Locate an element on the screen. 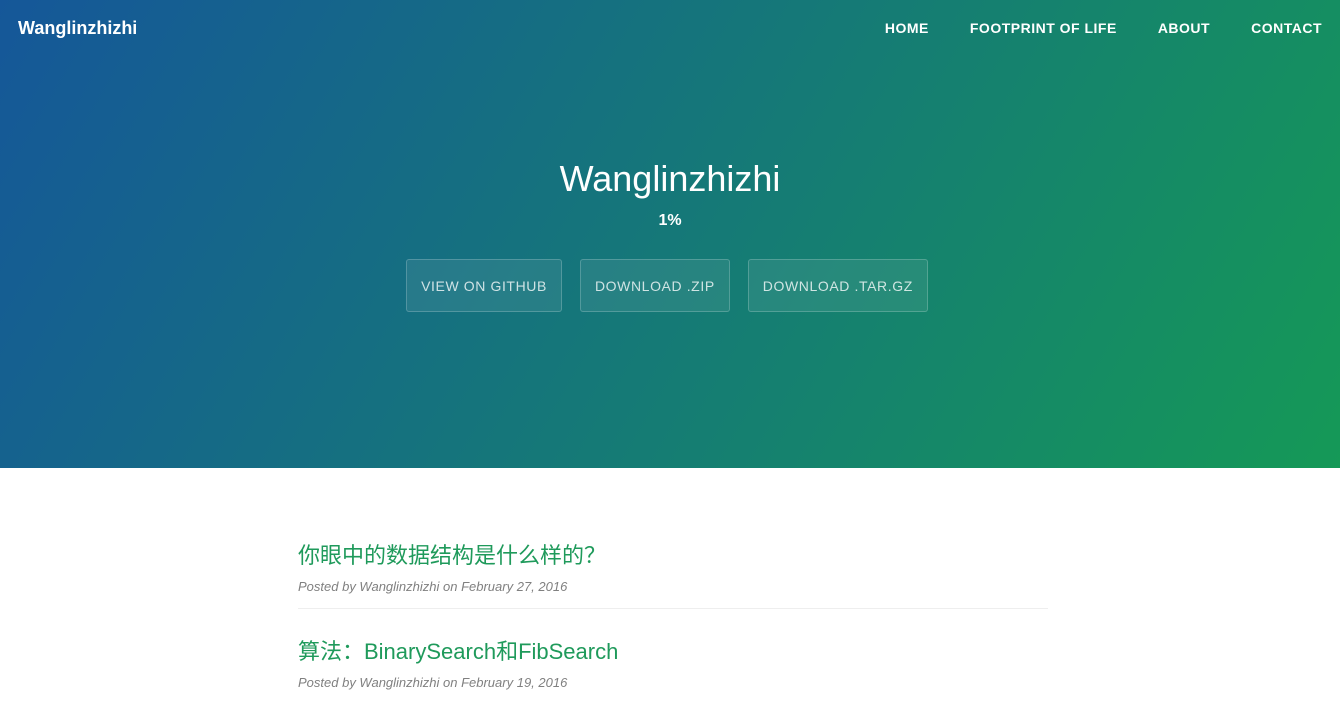 The width and height of the screenshot is (1340, 704). post-title-link: 算法：BinarySearch和FibSearch is located at coordinates (673, 652).